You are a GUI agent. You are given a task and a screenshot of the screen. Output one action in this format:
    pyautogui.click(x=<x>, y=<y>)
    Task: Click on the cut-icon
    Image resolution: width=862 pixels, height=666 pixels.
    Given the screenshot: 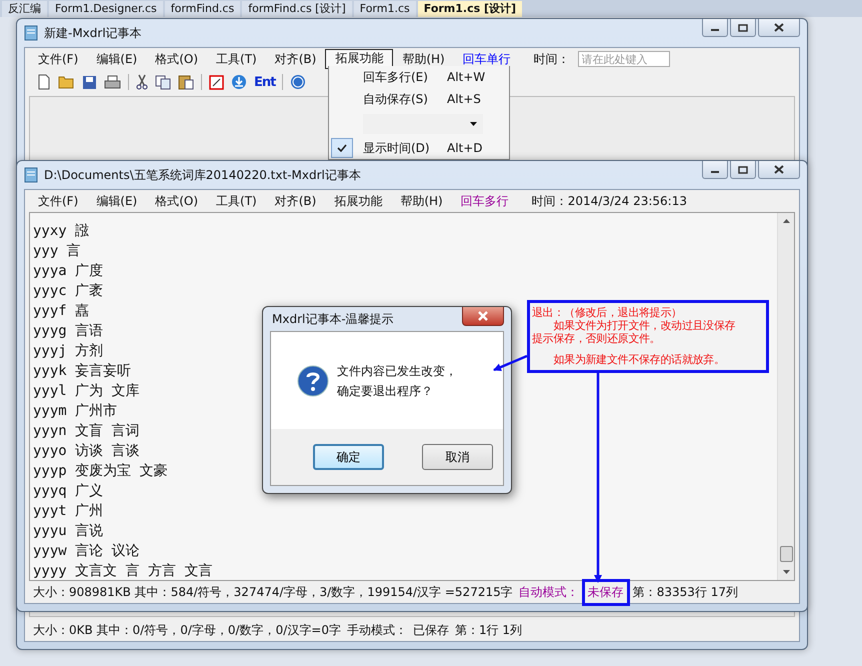 What is the action you would take?
    pyautogui.click(x=142, y=82)
    